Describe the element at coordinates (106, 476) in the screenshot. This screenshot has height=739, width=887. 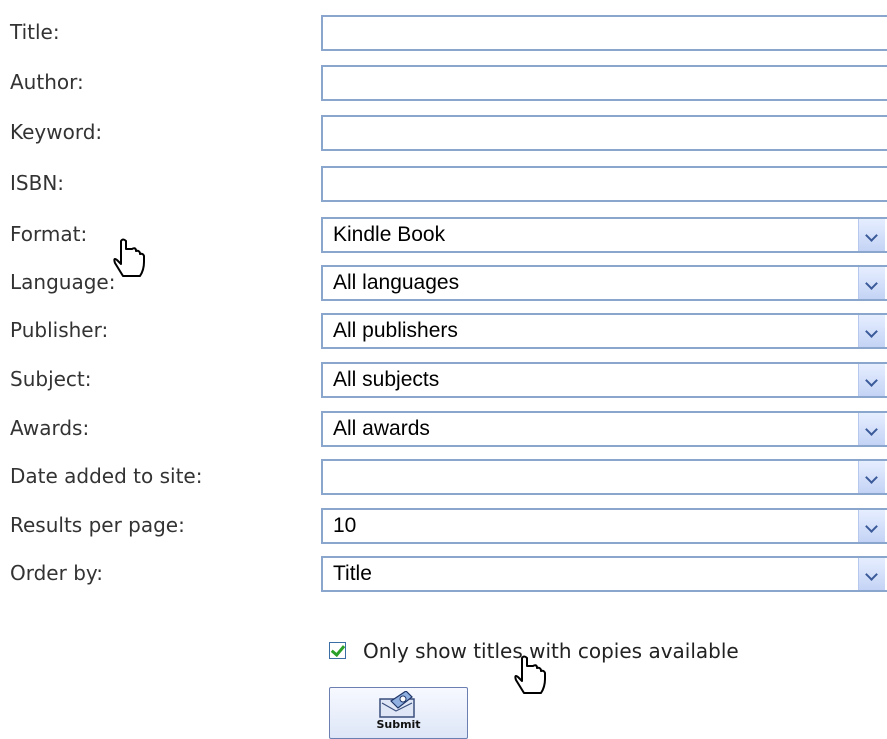
I see `date-added-label: Date added to site:` at that location.